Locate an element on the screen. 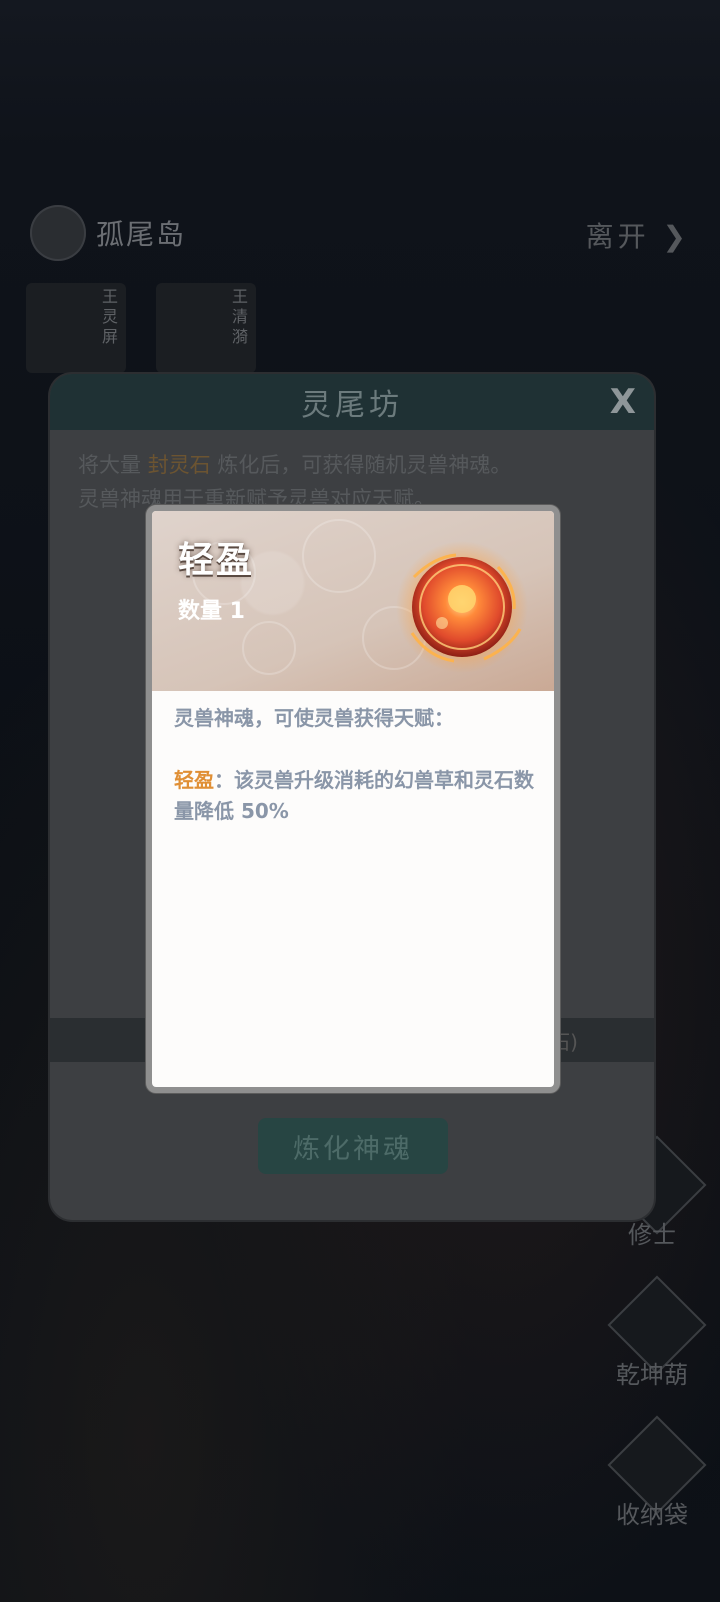 This screenshot has height=1602, width=720. desc-prefix: 将大量 is located at coordinates (109, 465).